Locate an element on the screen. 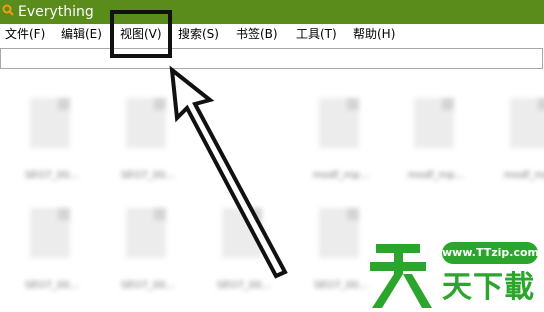 Image resolution: width=544 pixels, height=312 pixels. watermark: www.TTzip.com 天下載 is located at coordinates (457, 275).